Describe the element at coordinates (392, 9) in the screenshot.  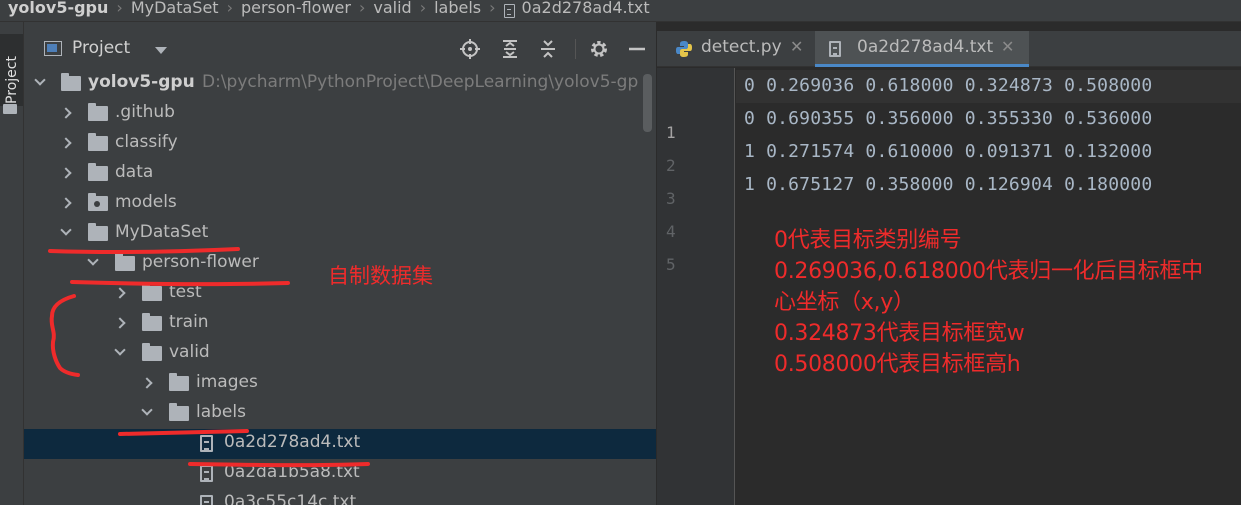
I see `breadcrumb-item-valid: valid` at that location.